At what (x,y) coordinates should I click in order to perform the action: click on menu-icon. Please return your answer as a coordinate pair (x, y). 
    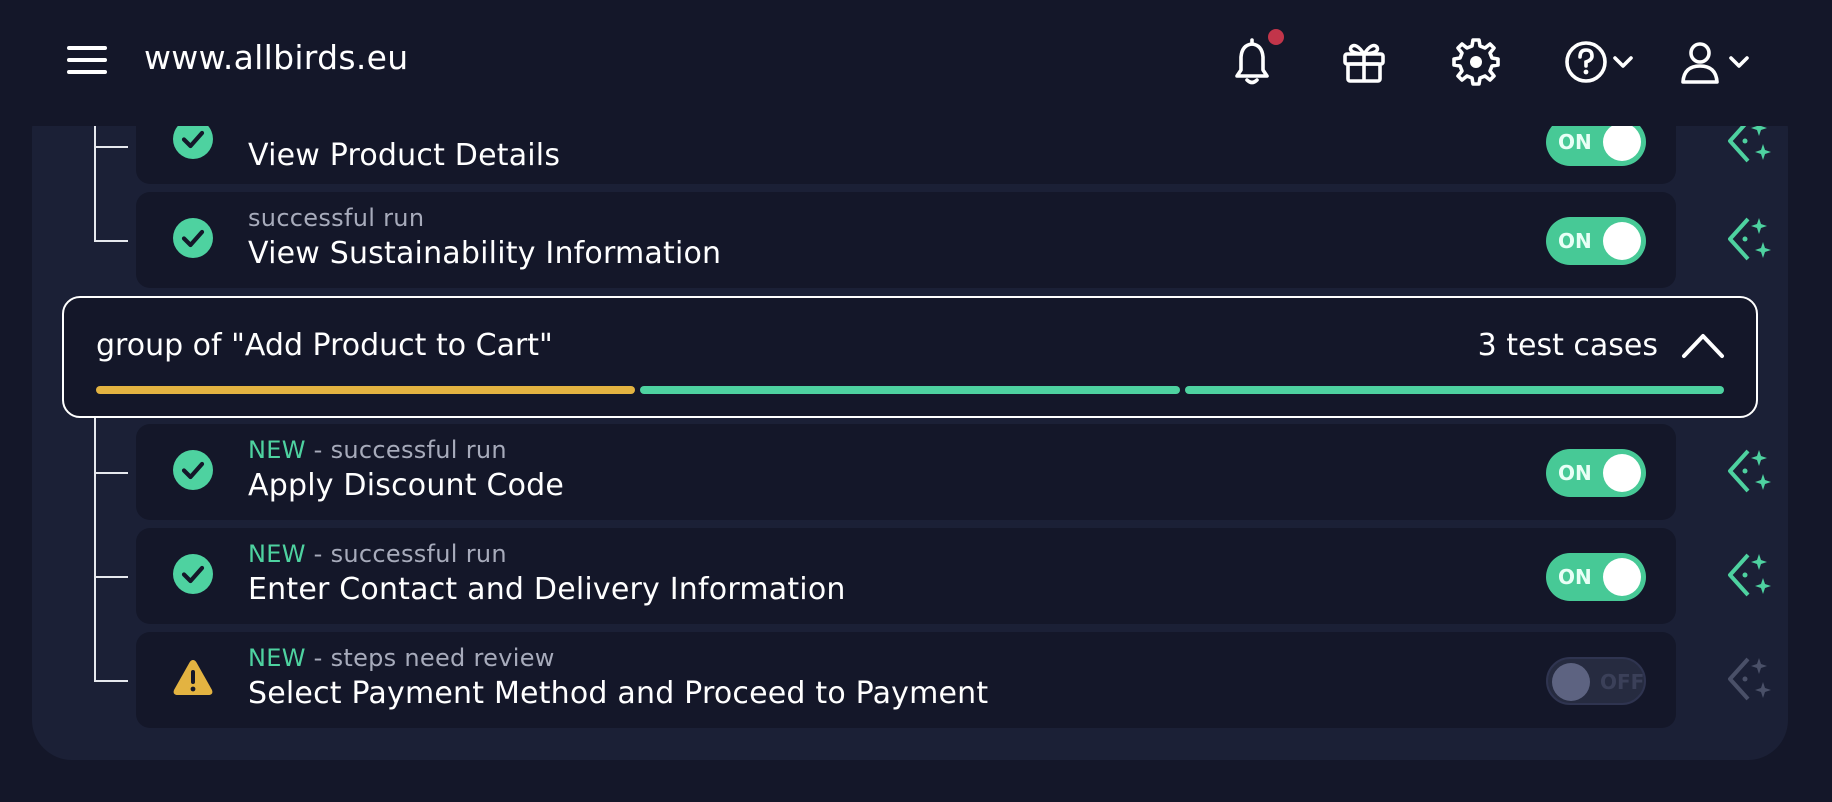
    Looking at the image, I should click on (88, 60).